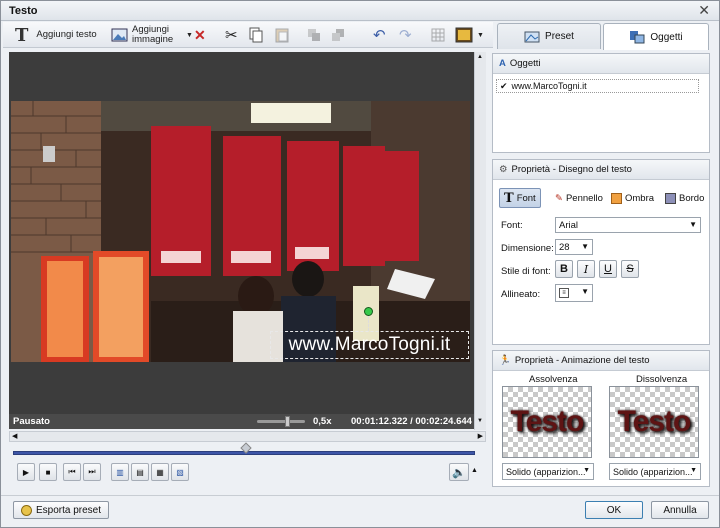  Describe the element at coordinates (287, 421) in the screenshot. I see `zoom-slider-thumb` at that location.